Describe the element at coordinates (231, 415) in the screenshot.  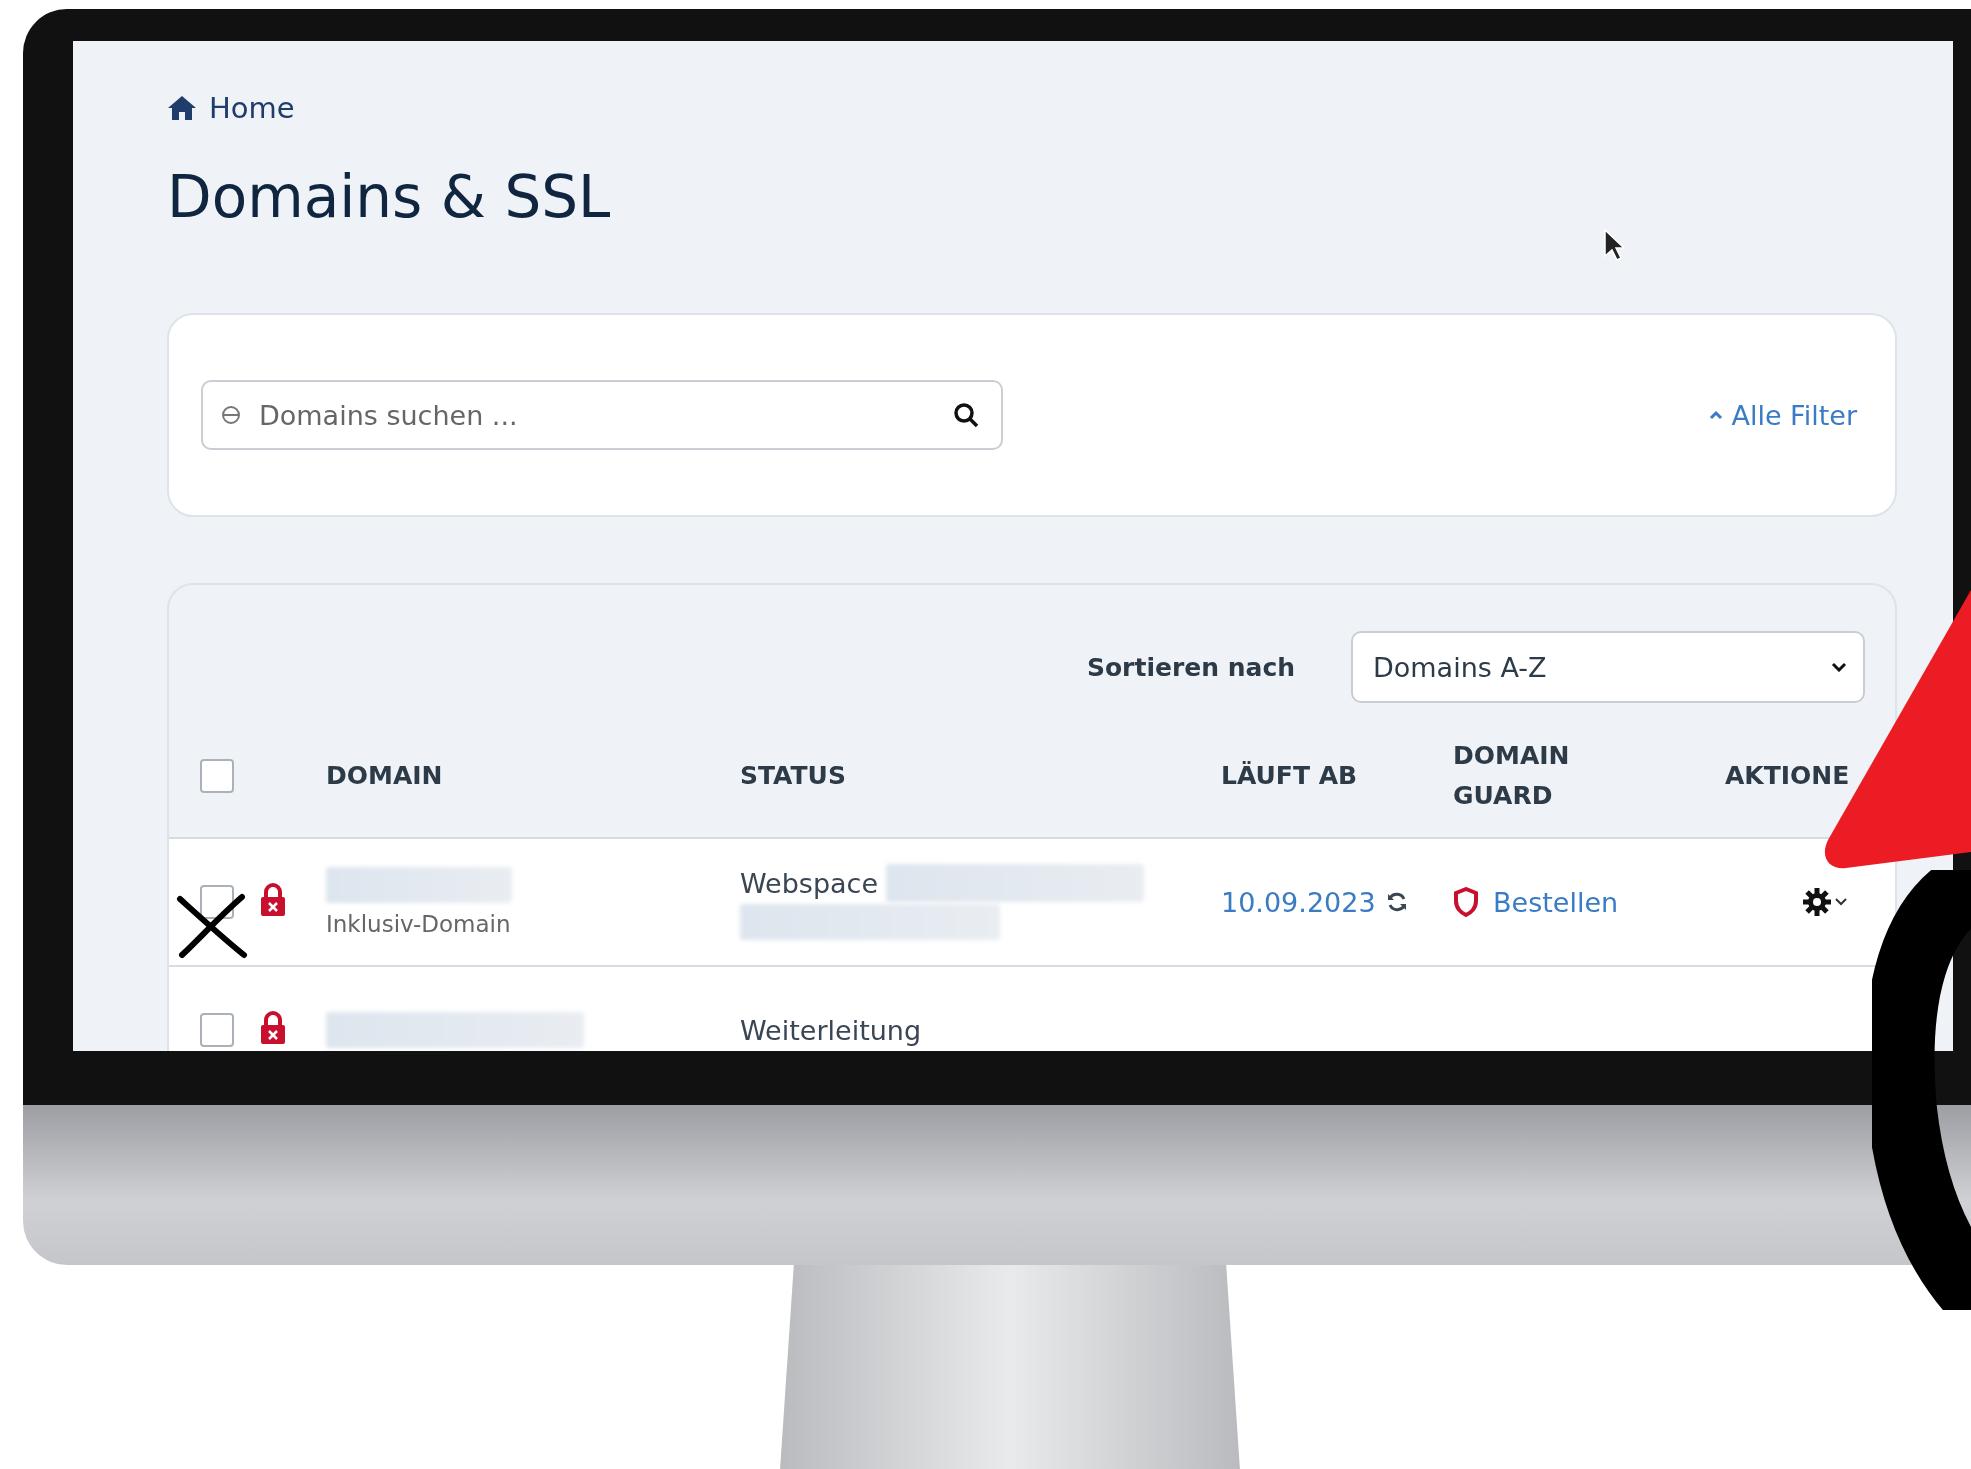
I see `globe-icon` at that location.